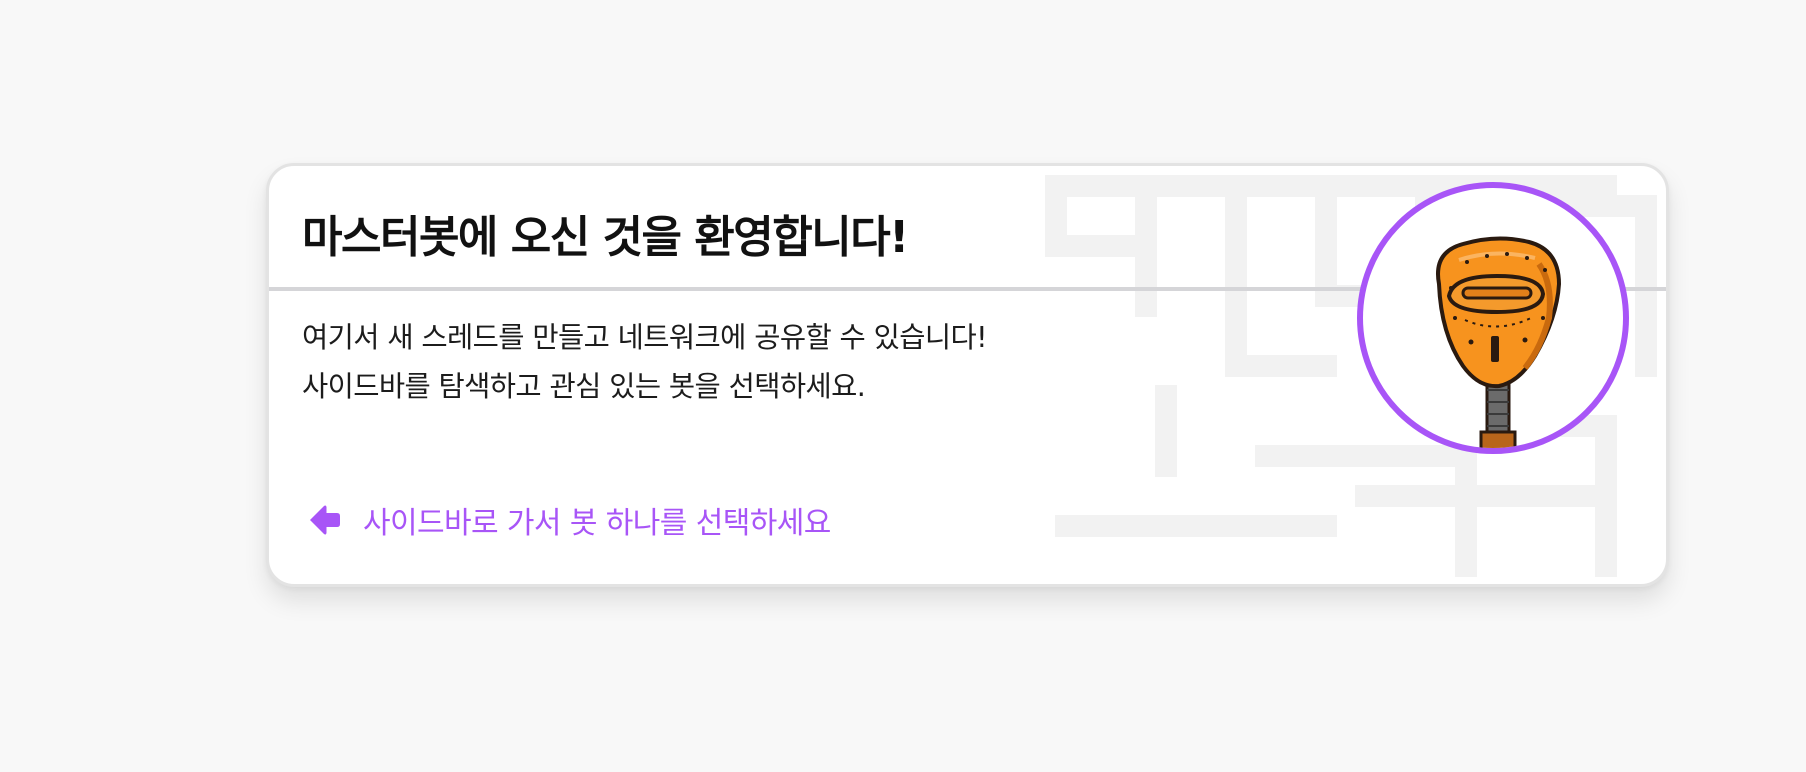 The height and width of the screenshot is (772, 1806). Describe the element at coordinates (605, 237) in the screenshot. I see `welcome-title: 마스터봇에 오신 것을 환영합니다!` at that location.